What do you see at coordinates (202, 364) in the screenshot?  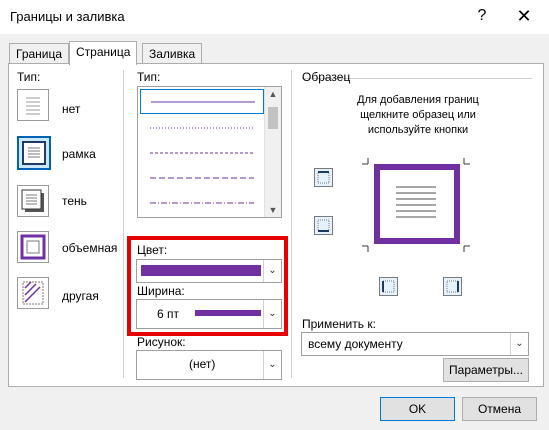 I see `art-value: (нет)` at bounding box center [202, 364].